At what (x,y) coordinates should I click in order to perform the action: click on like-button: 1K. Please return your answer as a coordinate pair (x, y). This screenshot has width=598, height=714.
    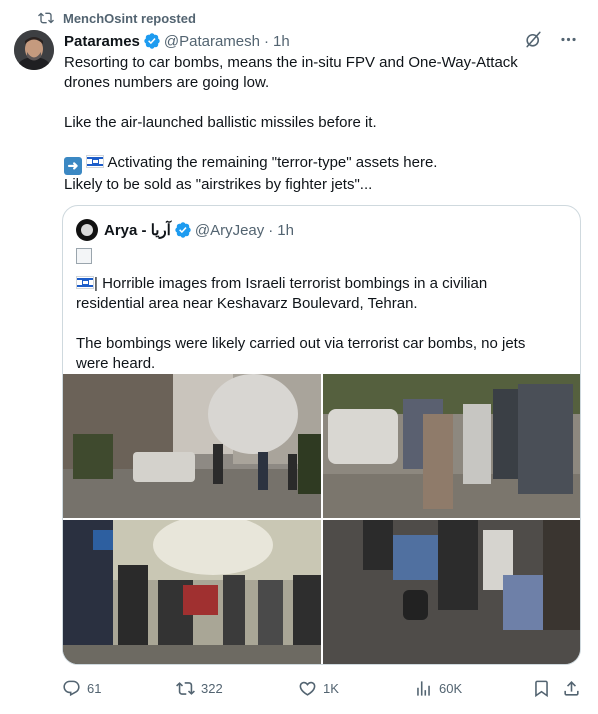
    Looking at the image, I should click on (318, 688).